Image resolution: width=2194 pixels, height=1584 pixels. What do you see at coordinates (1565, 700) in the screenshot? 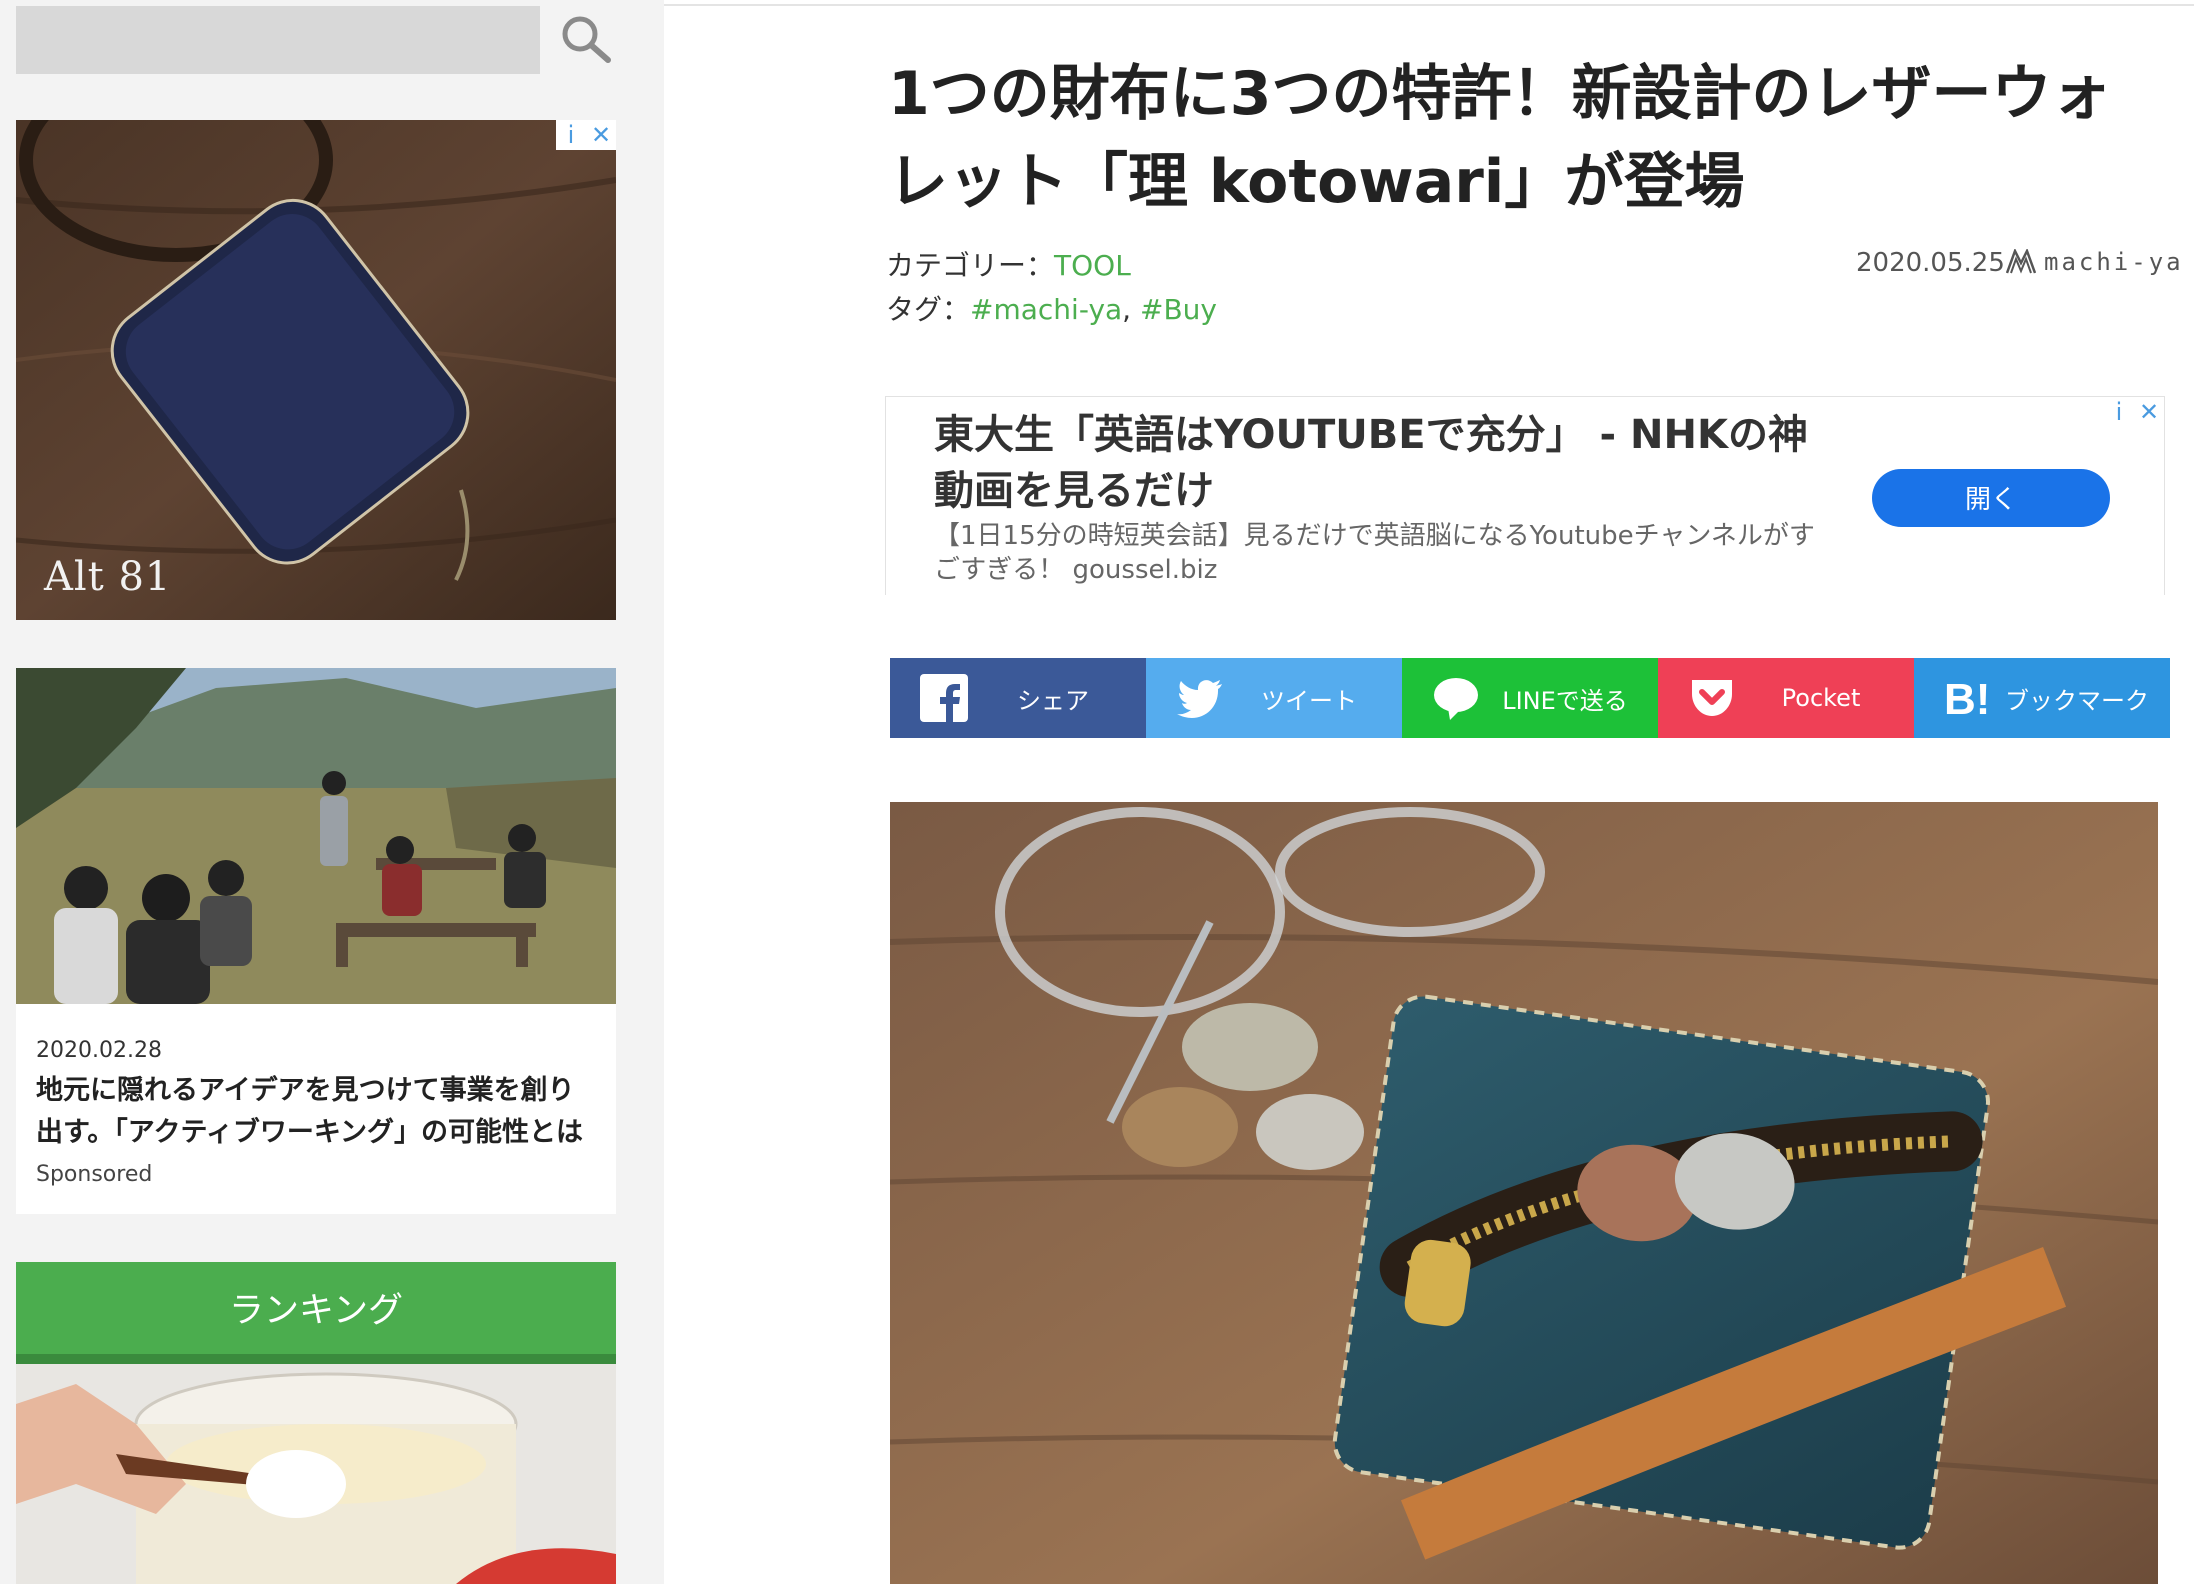
I see `share-line-label: LINEで送る` at bounding box center [1565, 700].